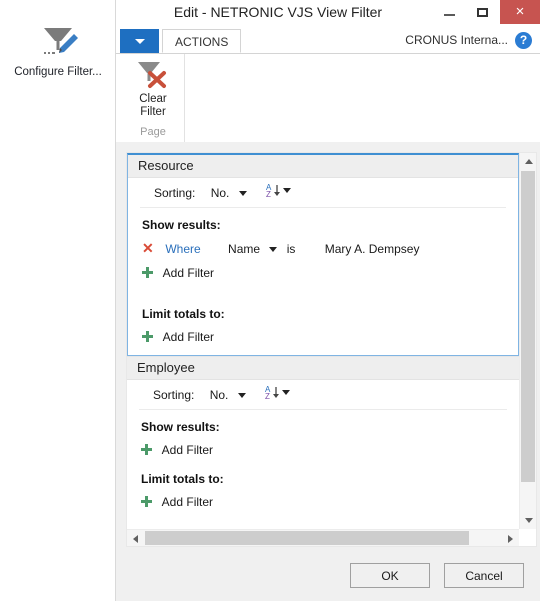 Image resolution: width=540 pixels, height=601 pixels. Describe the element at coordinates (323, 395) in the screenshot. I see `sorting-row-employee: Sorting: No. A Z` at that location.